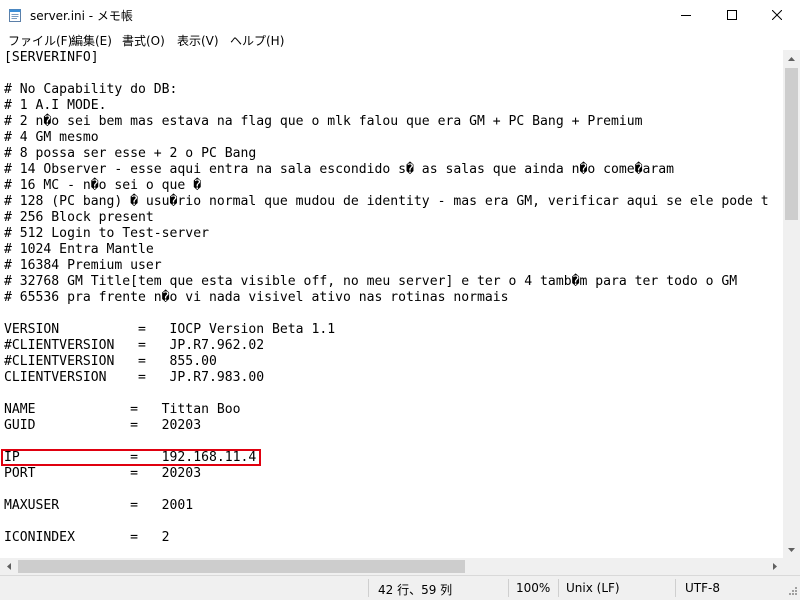 The image size is (800, 600). I want to click on scroll-up-button, so click(791, 58).